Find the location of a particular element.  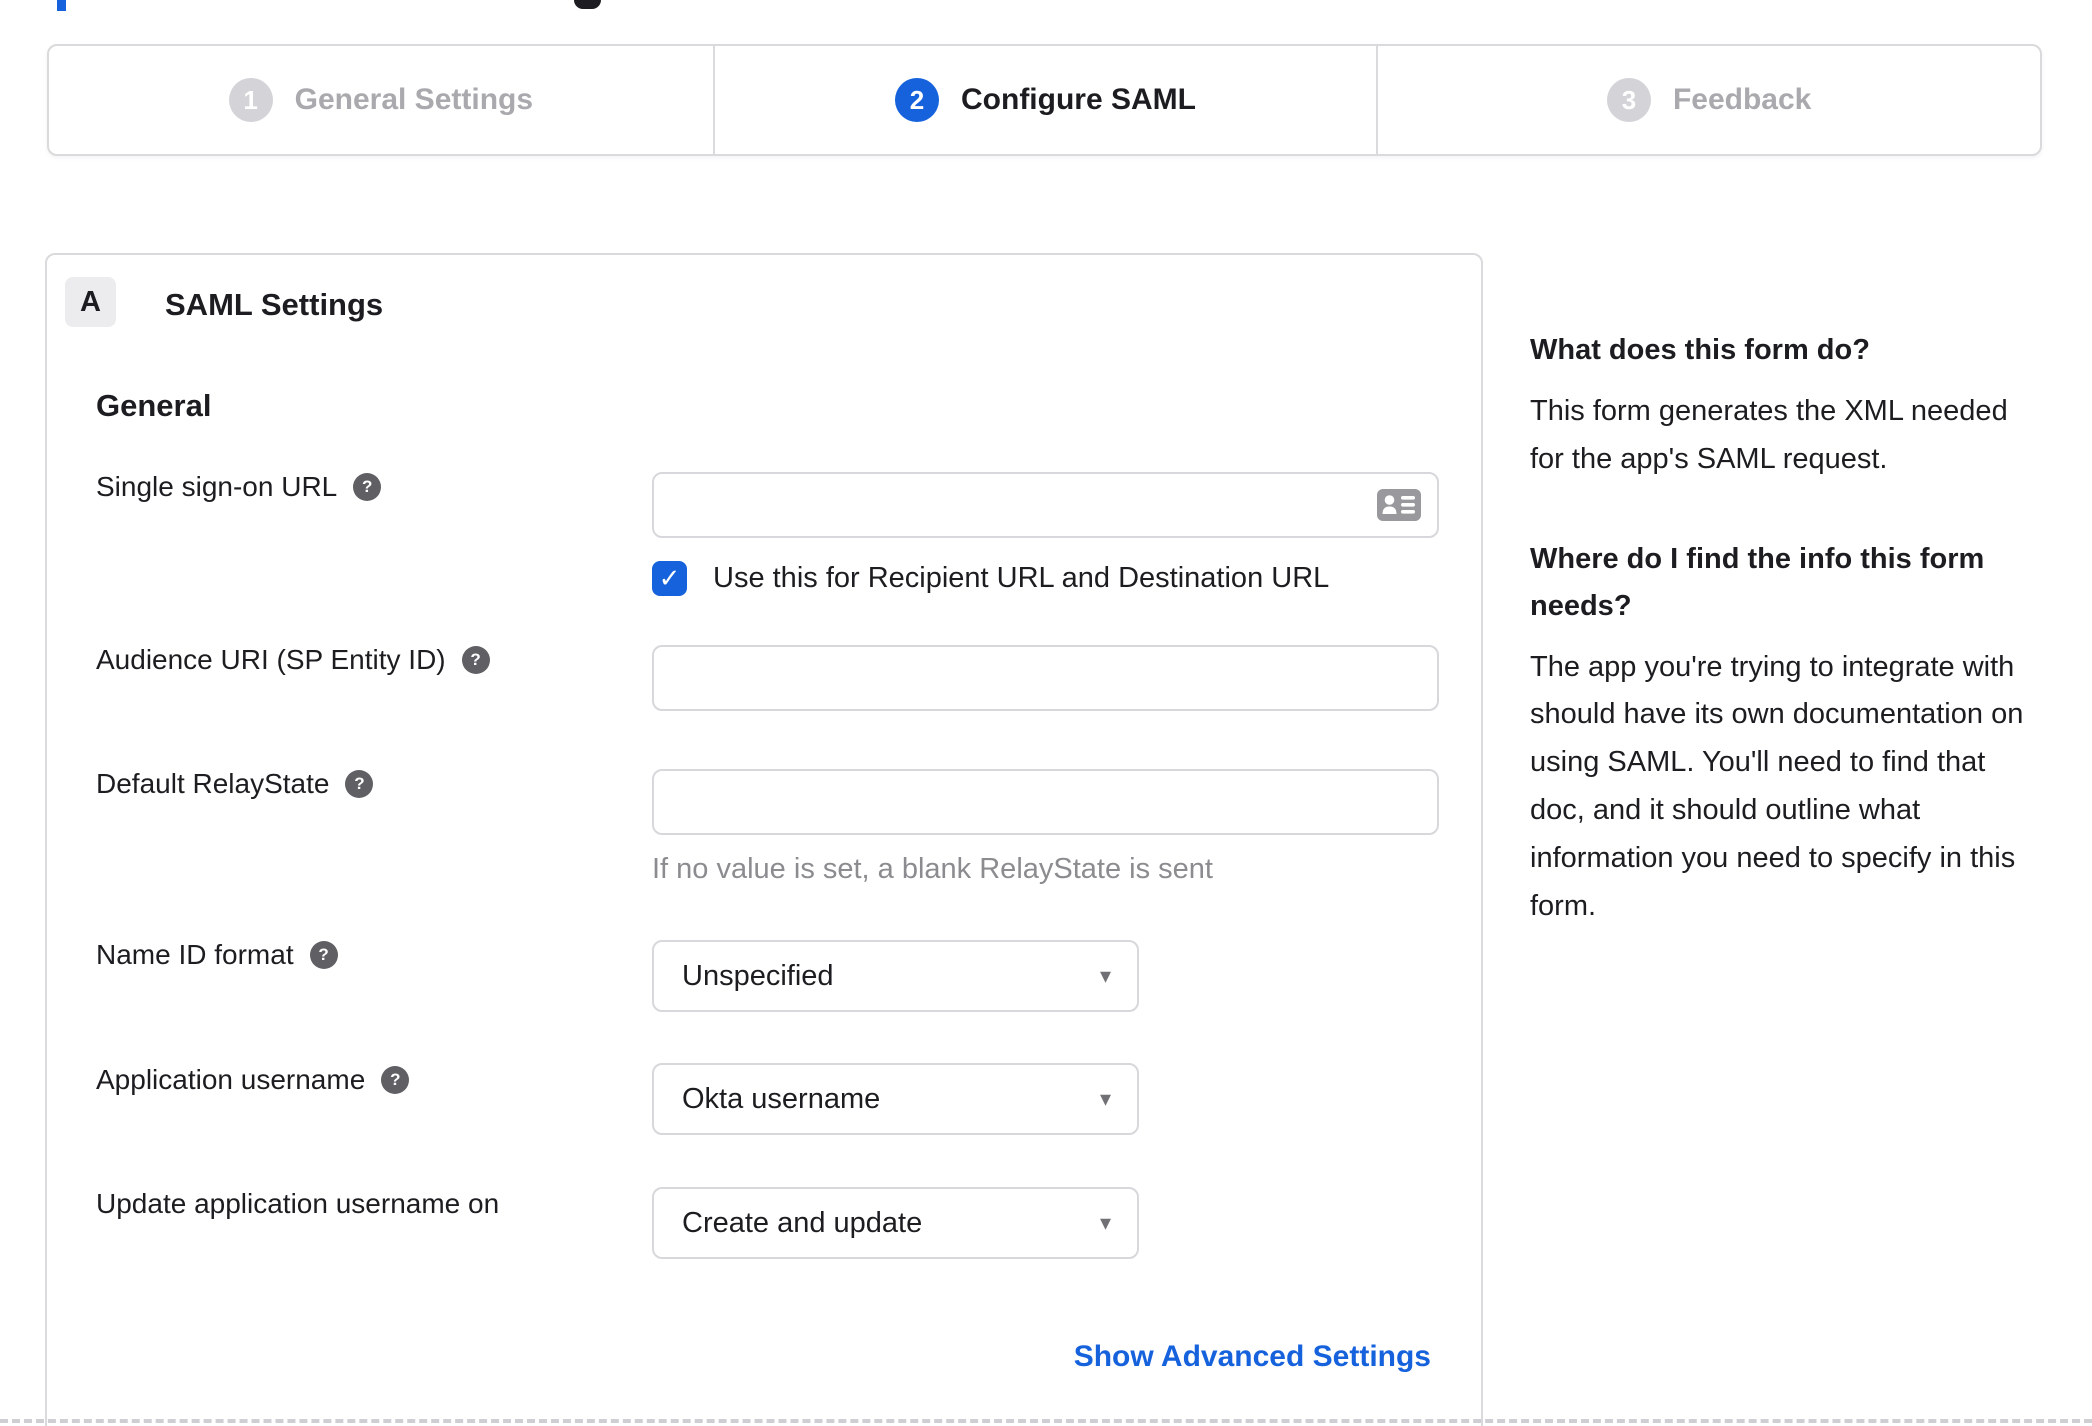

recipient-url-checkbox: ✓ is located at coordinates (669, 578).